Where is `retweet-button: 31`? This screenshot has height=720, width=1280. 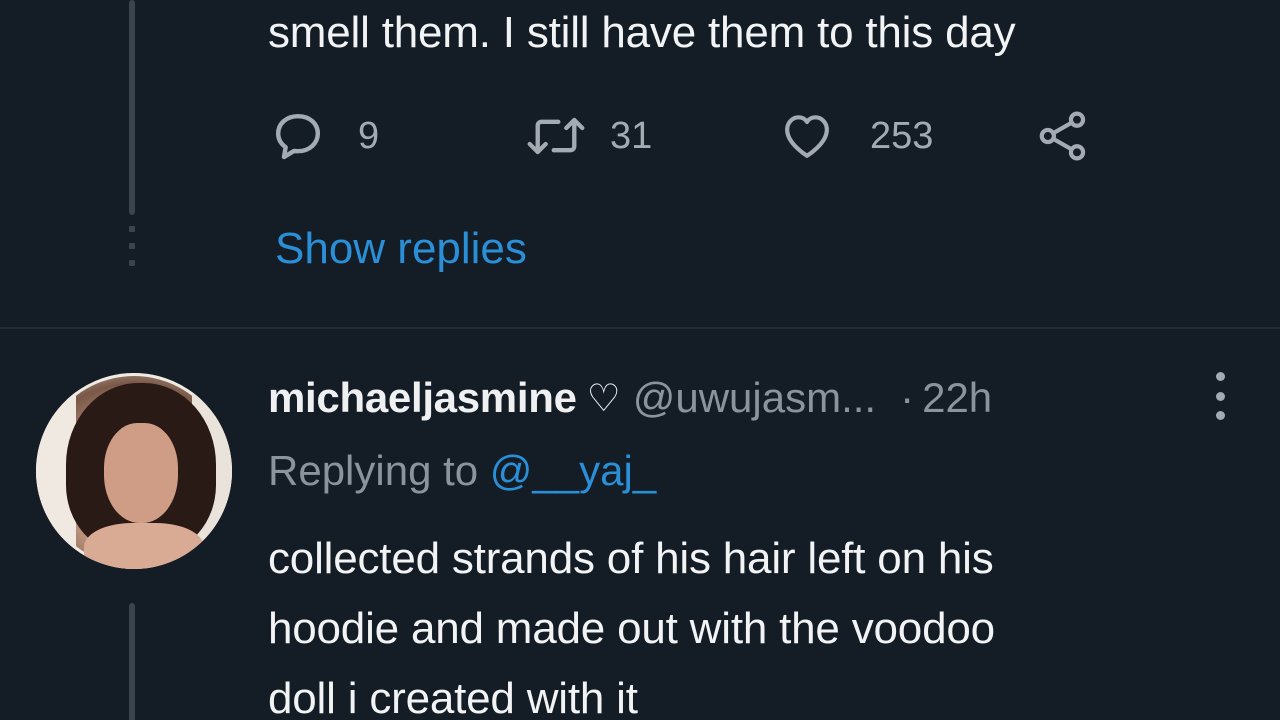 retweet-button: 31 is located at coordinates (588, 136).